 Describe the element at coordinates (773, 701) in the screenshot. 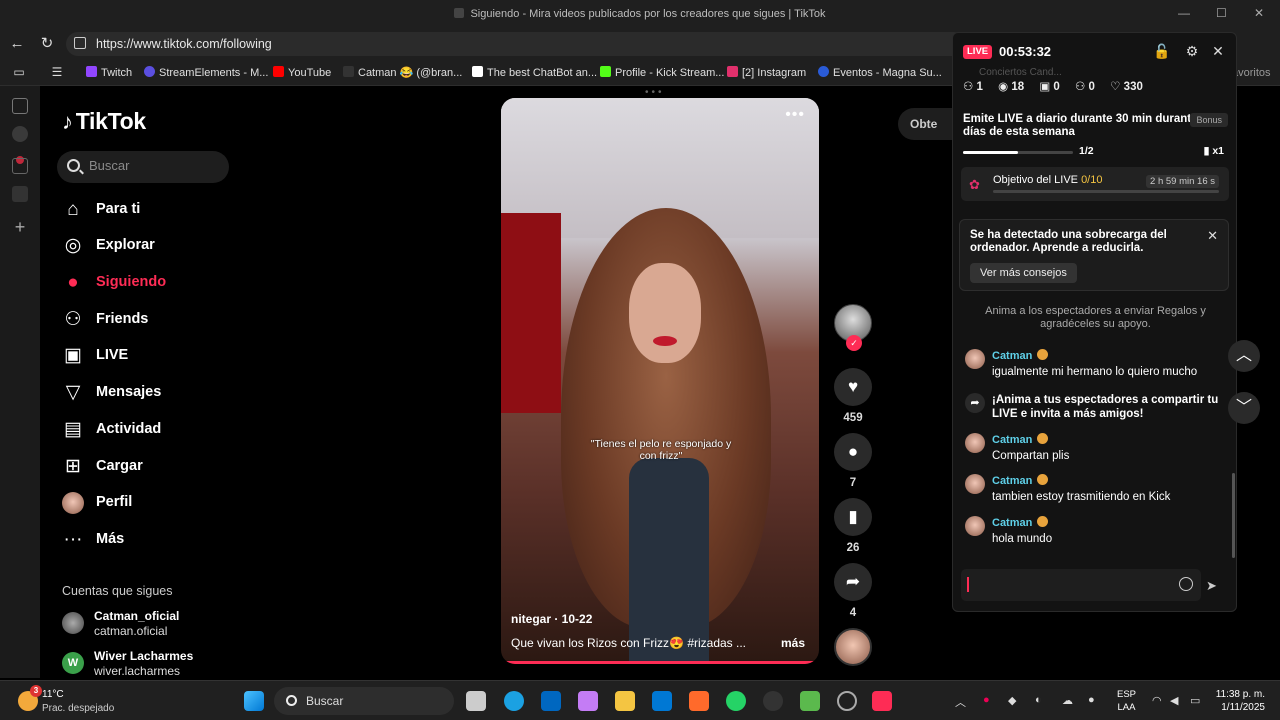

I see `obs-icon` at that location.